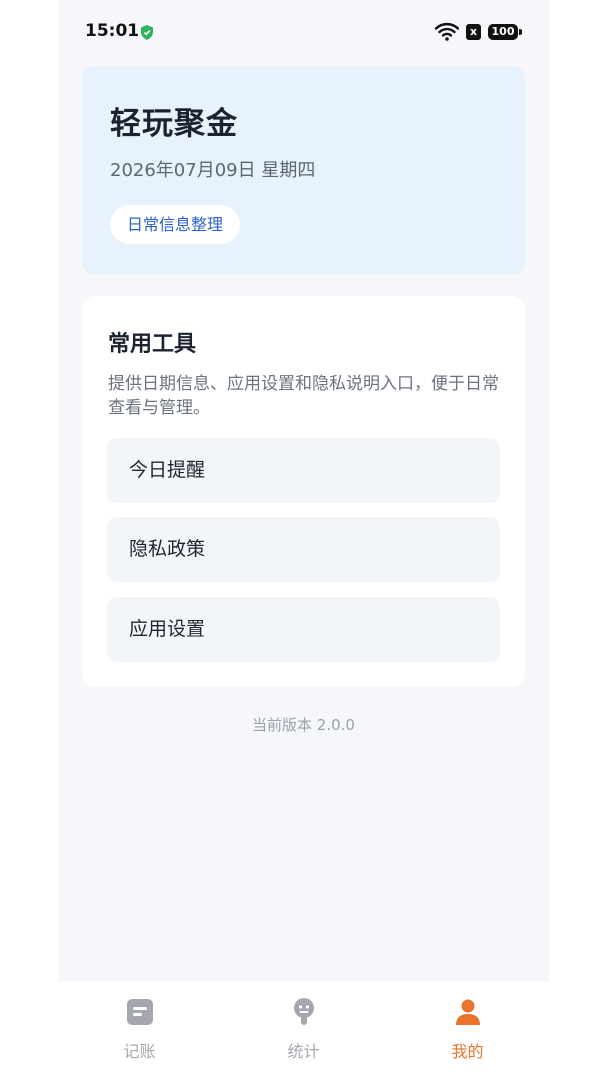 The image size is (607, 1080). I want to click on tab-mine: 我的, so click(467, 1031).